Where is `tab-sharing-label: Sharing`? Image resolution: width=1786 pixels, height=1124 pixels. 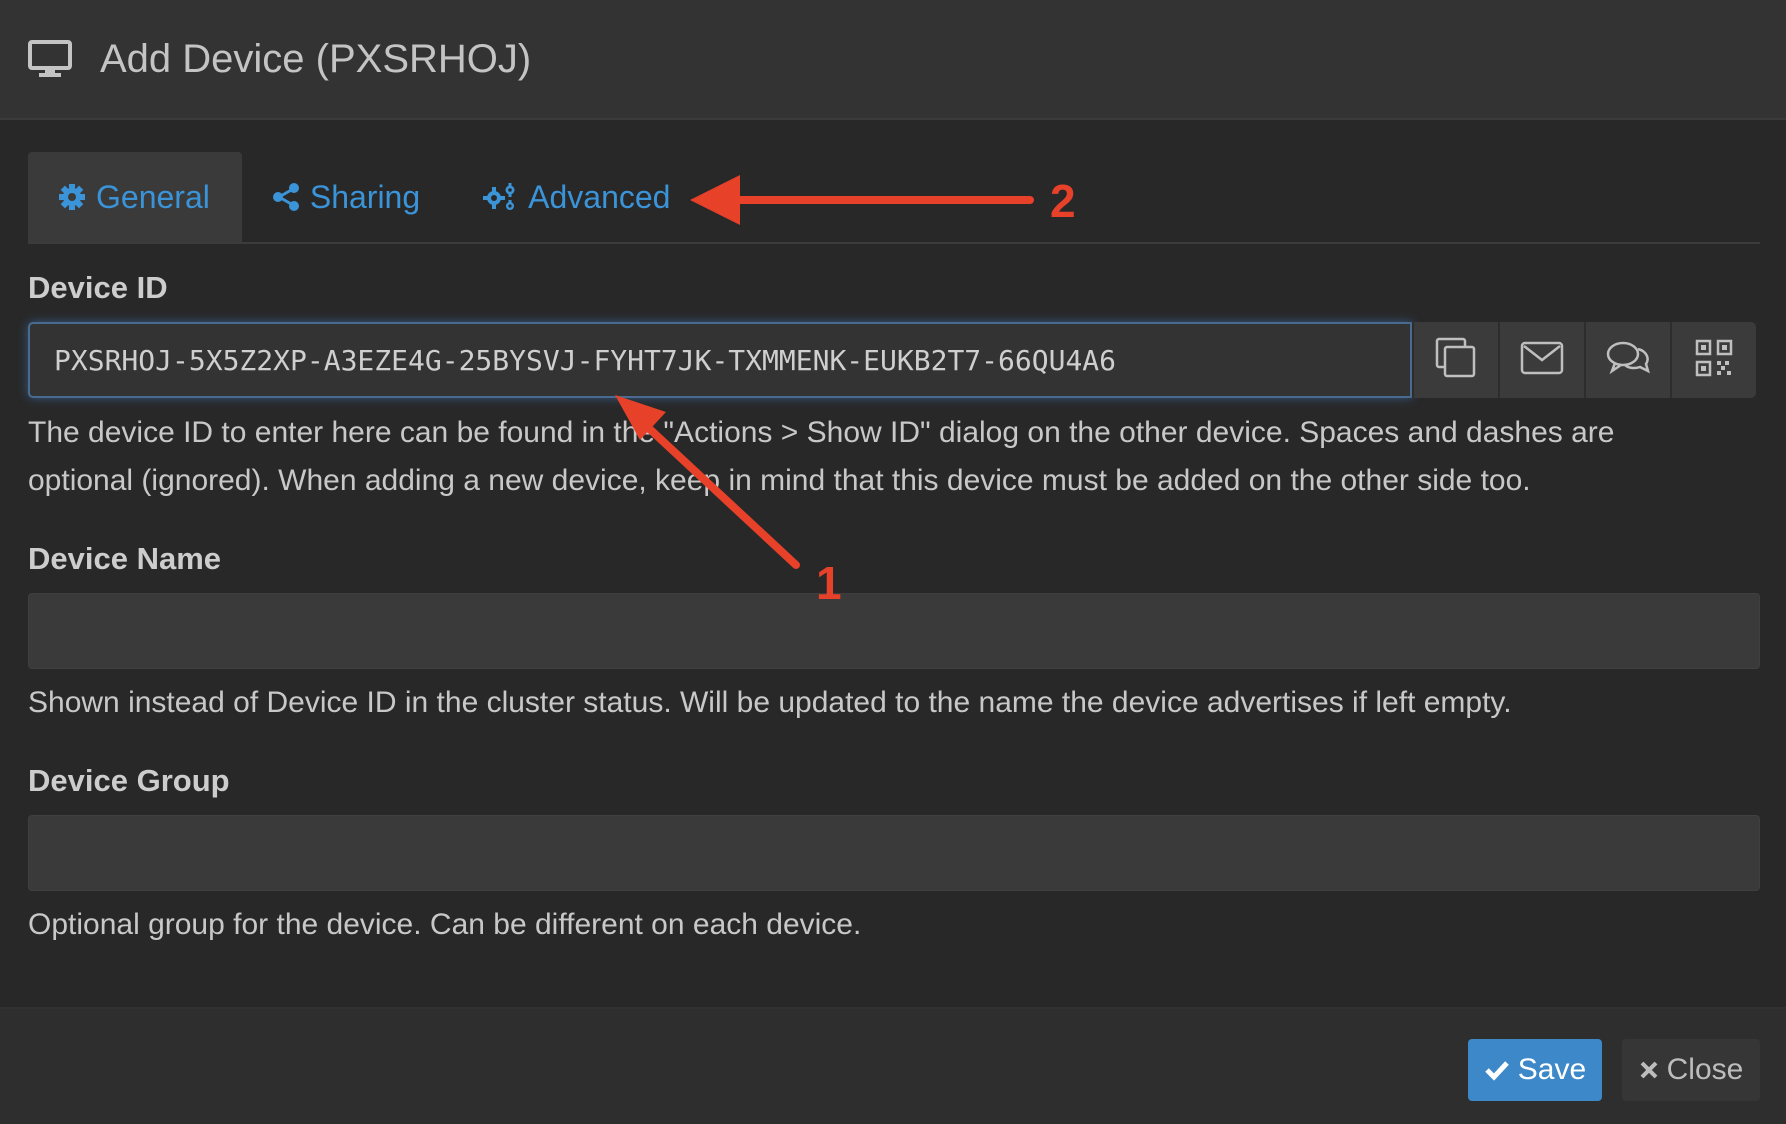 tab-sharing-label: Sharing is located at coordinates (365, 196).